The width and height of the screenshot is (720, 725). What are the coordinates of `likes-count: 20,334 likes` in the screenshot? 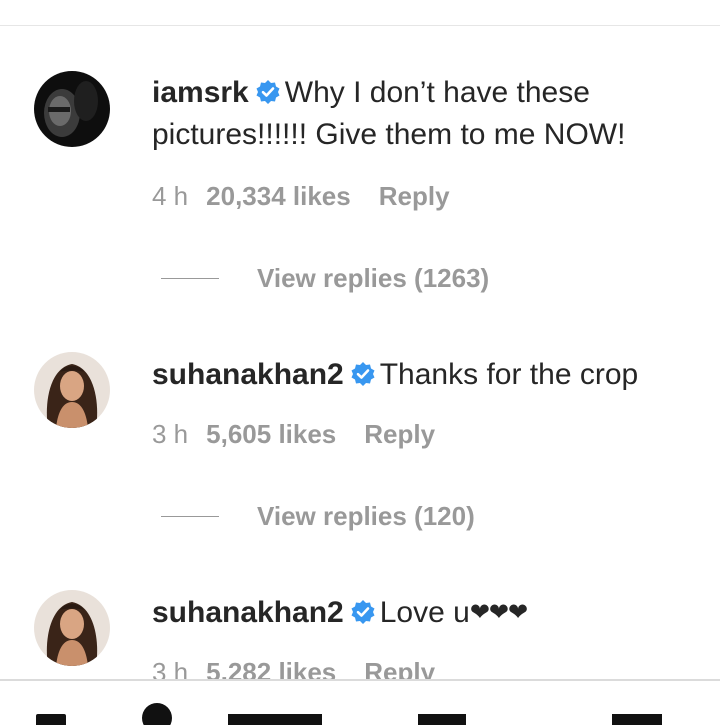 It's located at (278, 196).